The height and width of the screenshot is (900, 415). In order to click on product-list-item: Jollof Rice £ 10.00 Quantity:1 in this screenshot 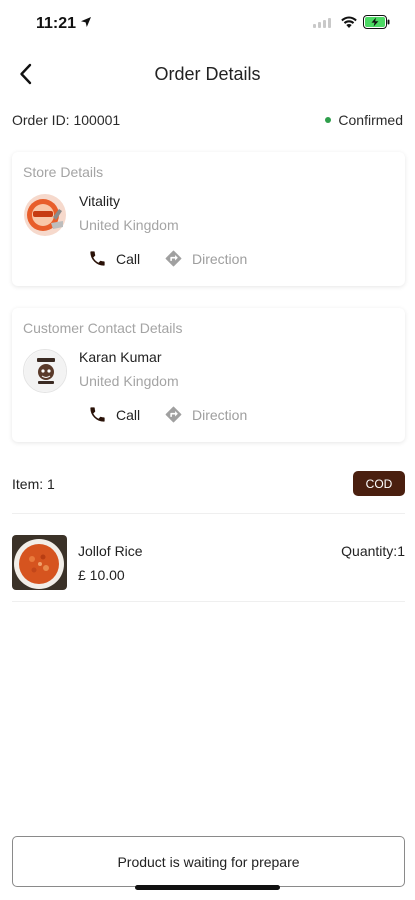, I will do `click(208, 563)`.